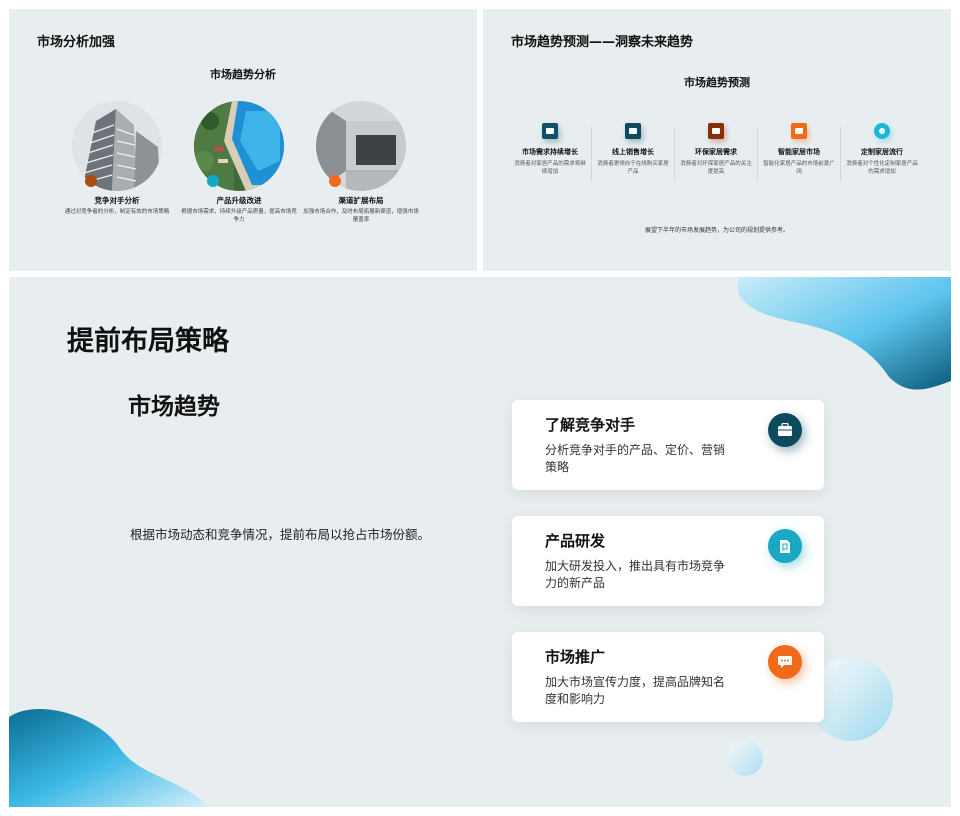 The image size is (960, 816). What do you see at coordinates (882, 168) in the screenshot?
I see `trend-item-desc: 消费者对个性化定制家居产品的需求增加` at bounding box center [882, 168].